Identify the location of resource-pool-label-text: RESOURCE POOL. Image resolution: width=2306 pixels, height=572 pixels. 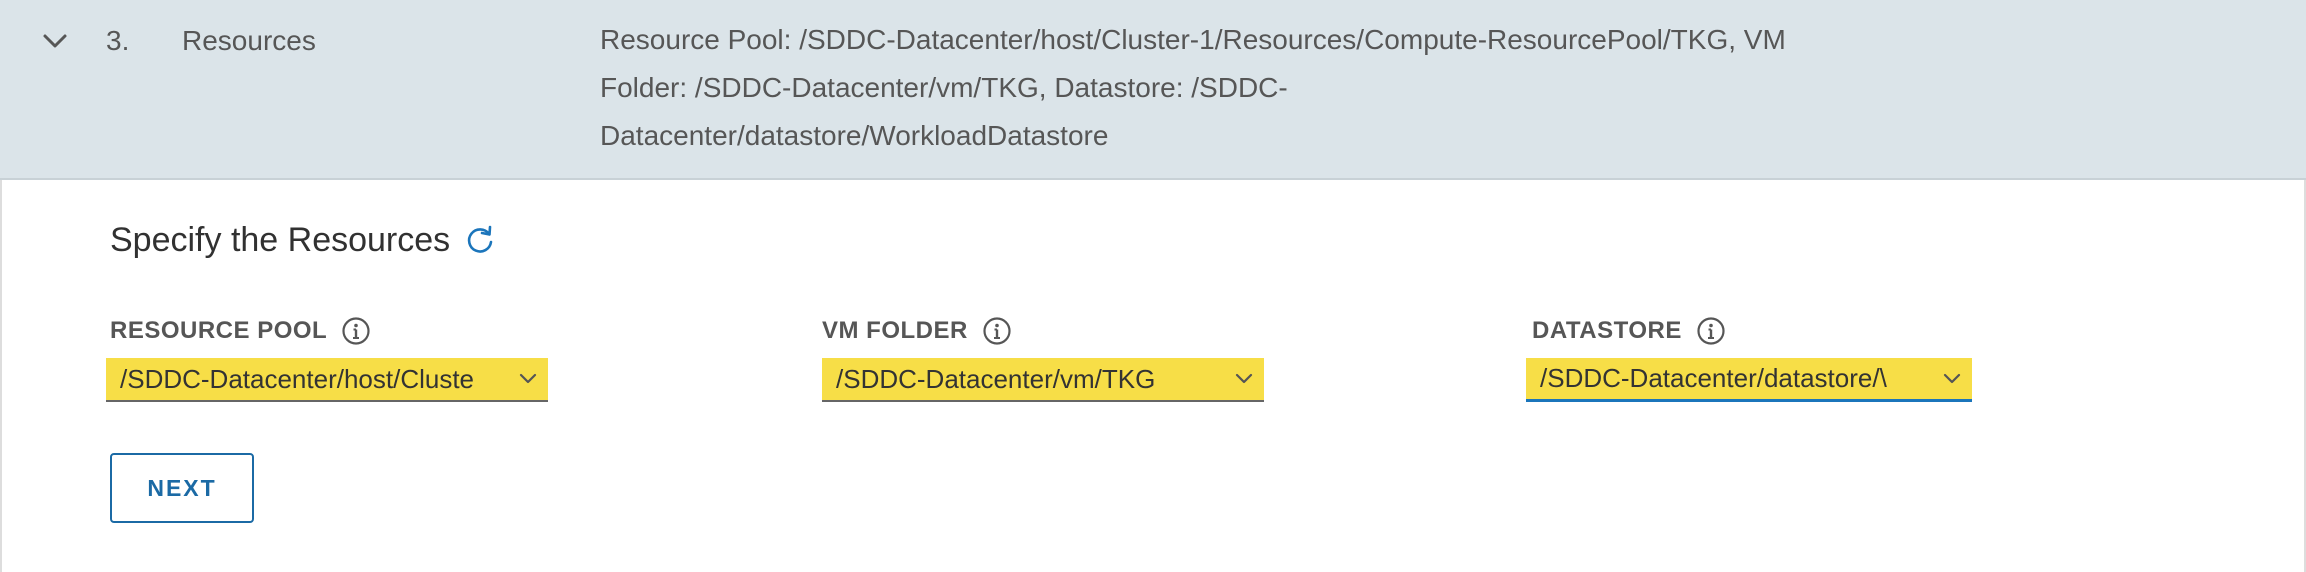
(219, 330).